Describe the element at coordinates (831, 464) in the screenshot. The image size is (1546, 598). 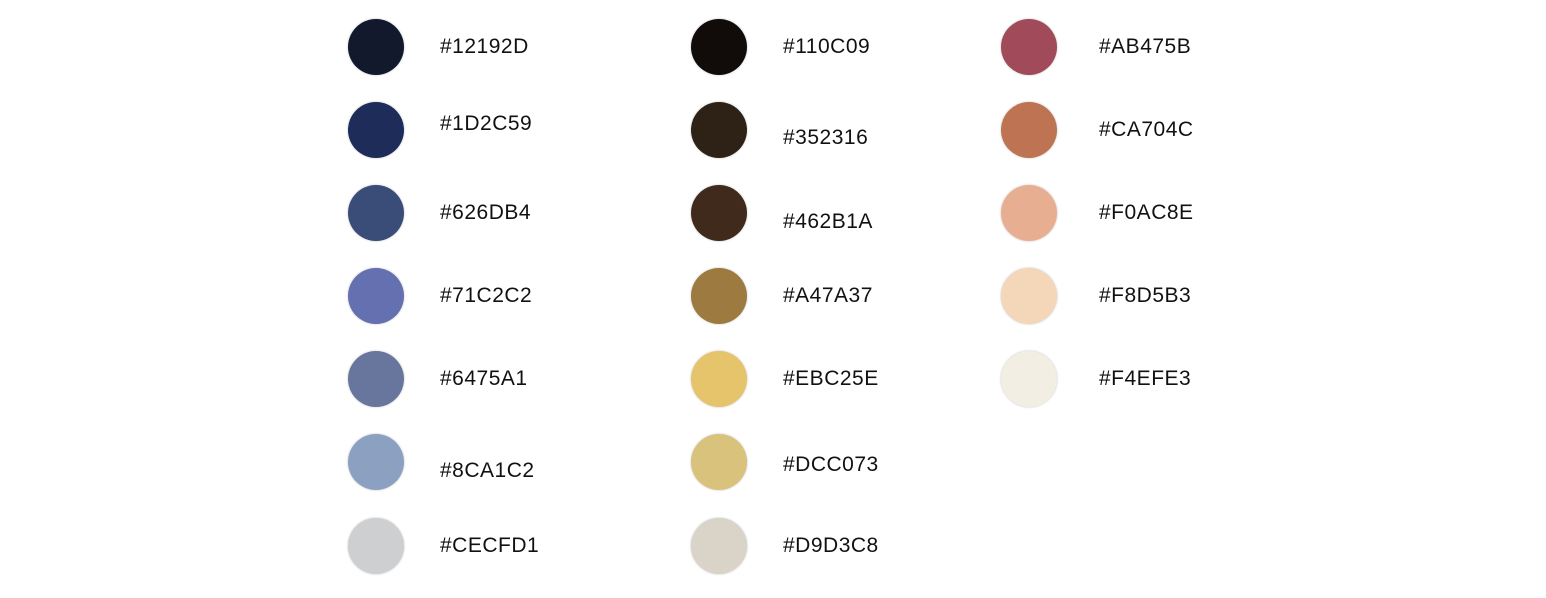
I see `color-hex-label: #DCC073` at that location.